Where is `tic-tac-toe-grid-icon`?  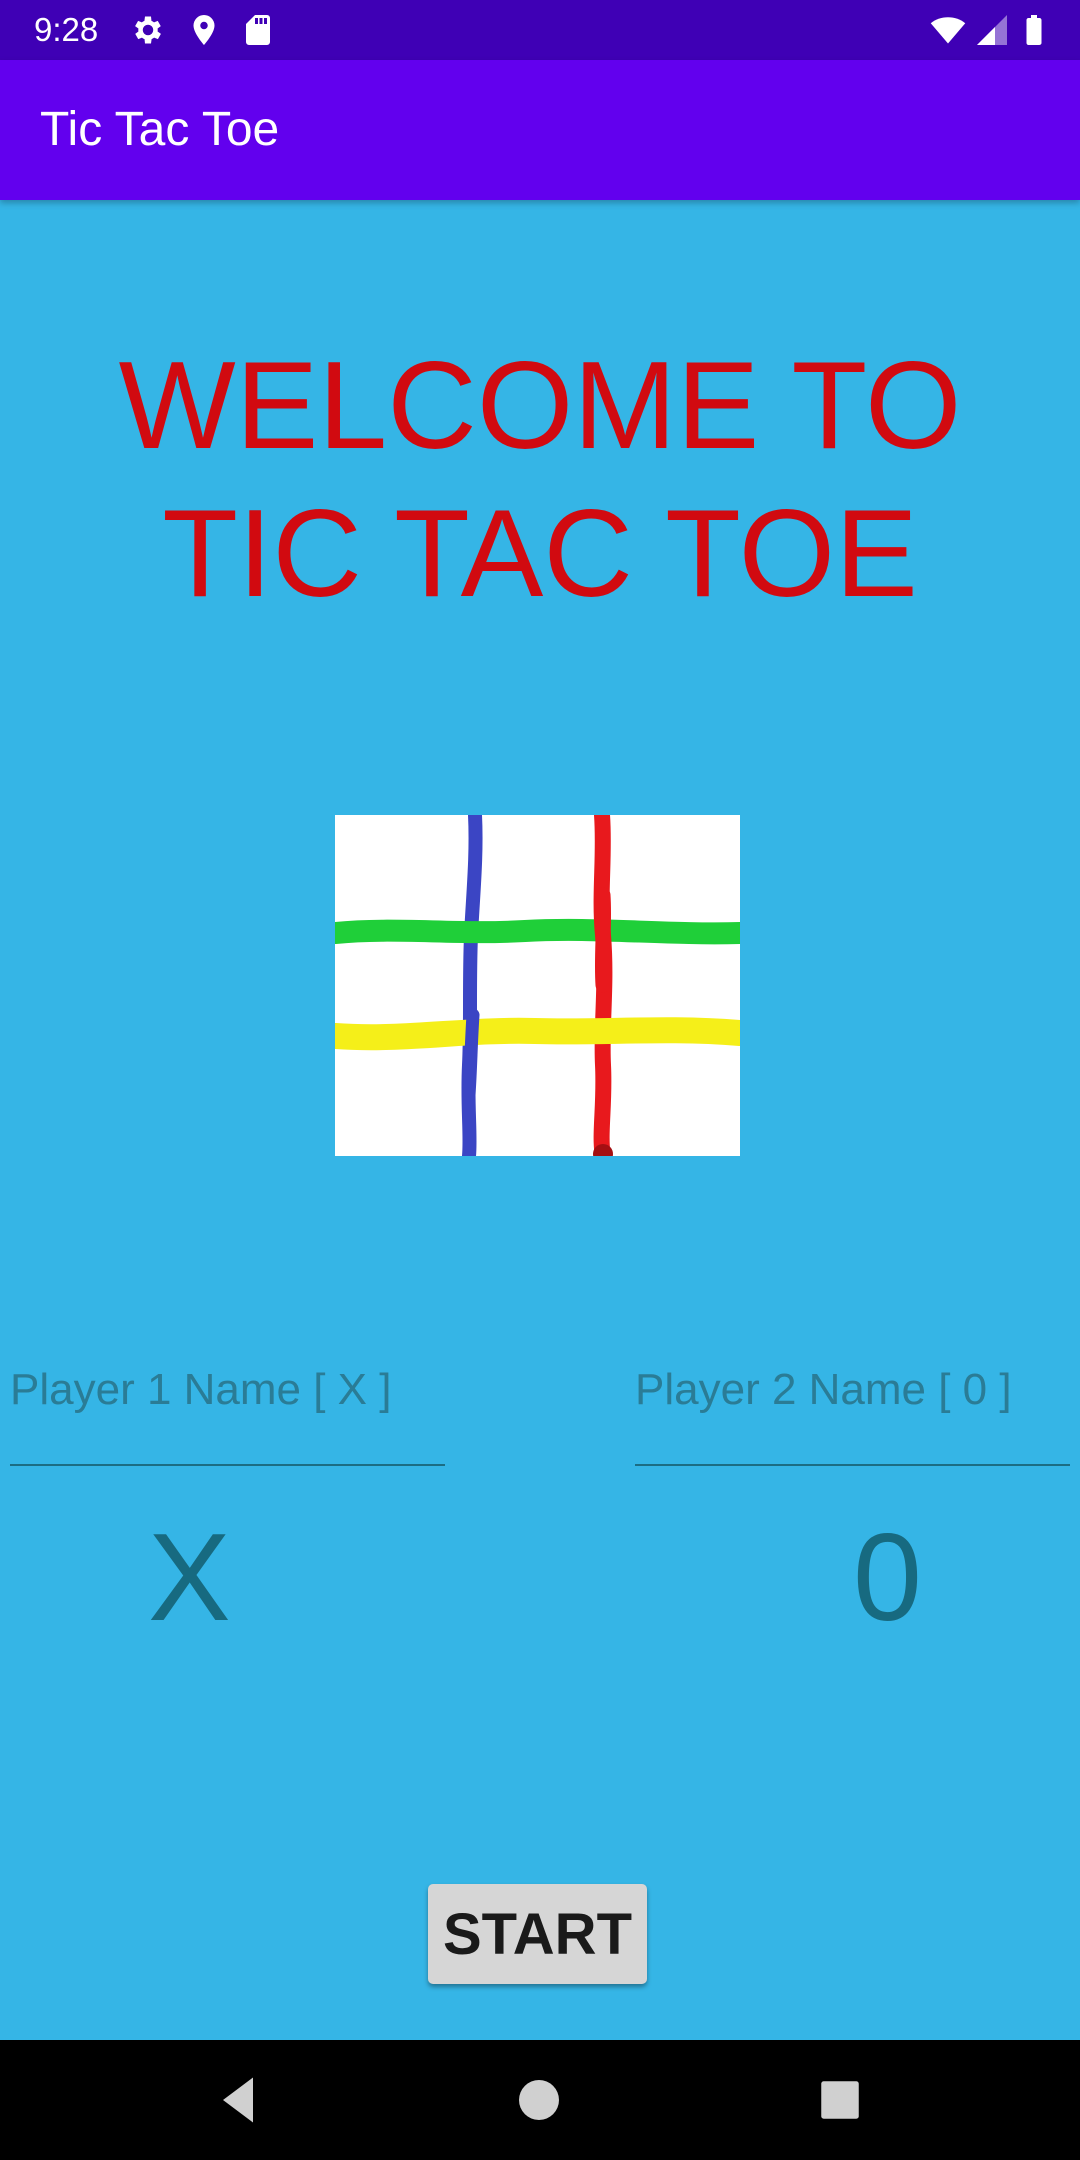 tic-tac-toe-grid-icon is located at coordinates (537, 985).